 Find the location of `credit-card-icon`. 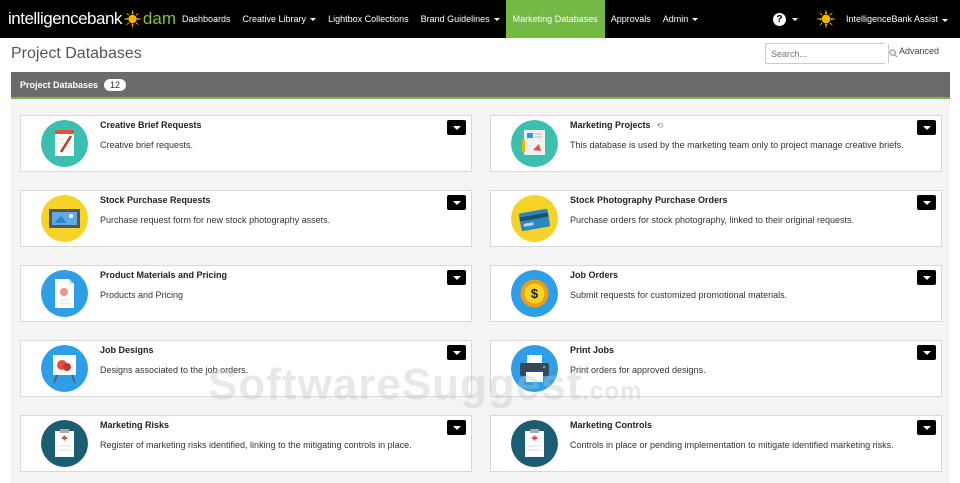

credit-card-icon is located at coordinates (534, 218).